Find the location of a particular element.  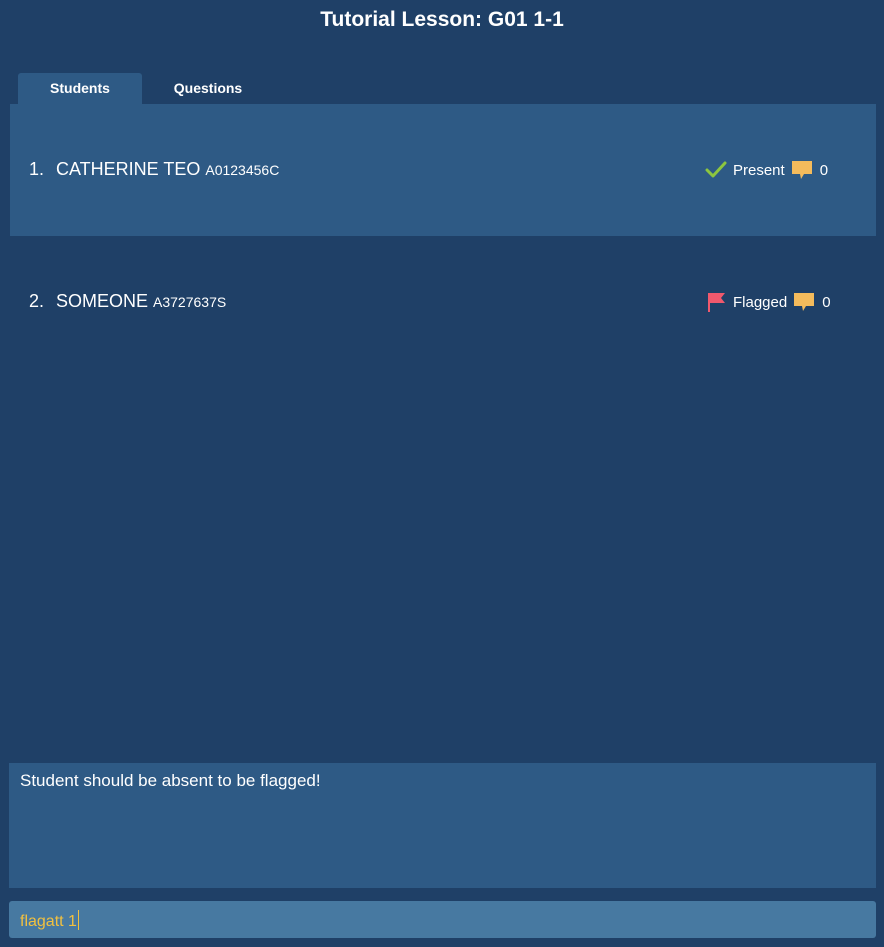

check-icon is located at coordinates (716, 169).